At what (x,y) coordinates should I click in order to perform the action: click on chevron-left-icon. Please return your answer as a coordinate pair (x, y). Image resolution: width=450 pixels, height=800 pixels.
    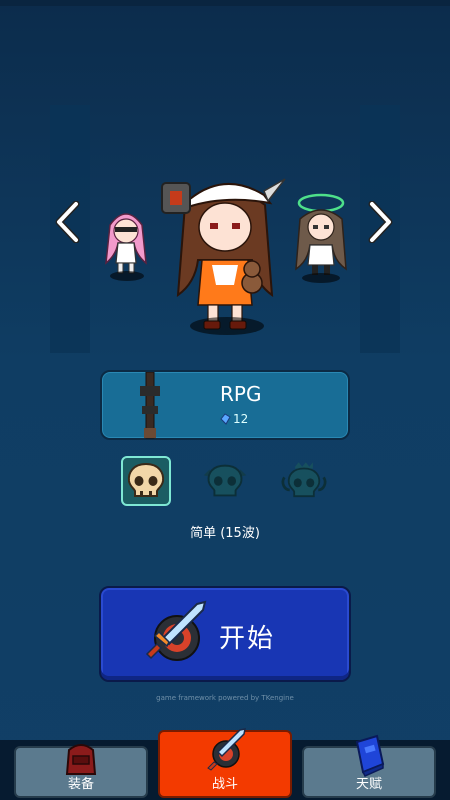
    Looking at the image, I should click on (67, 222).